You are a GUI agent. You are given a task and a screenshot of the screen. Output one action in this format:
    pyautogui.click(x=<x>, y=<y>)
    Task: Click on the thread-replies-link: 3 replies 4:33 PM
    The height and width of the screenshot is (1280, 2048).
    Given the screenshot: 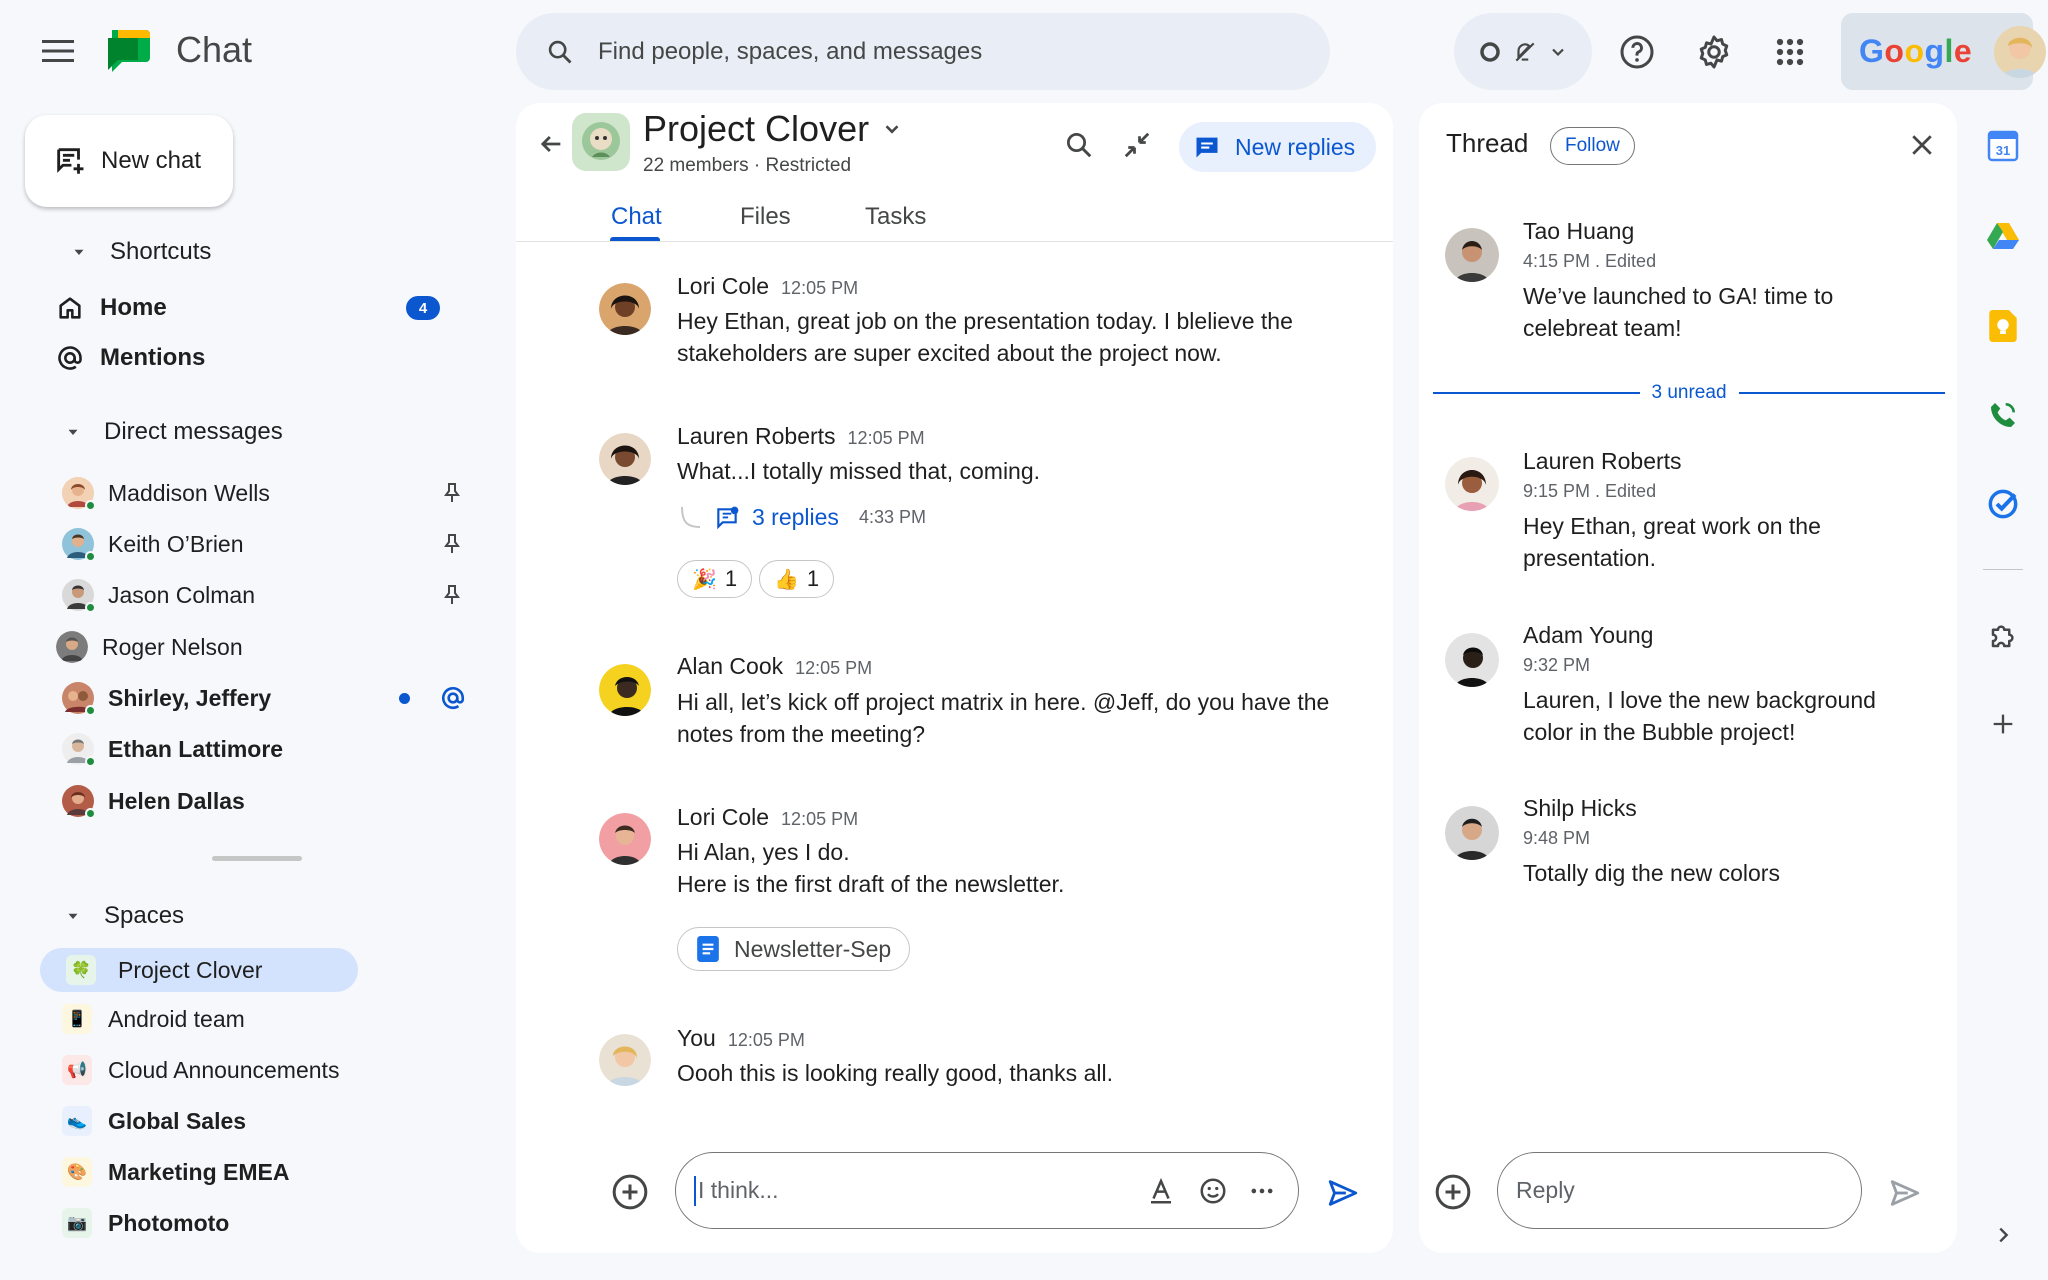 What is the action you would take?
    pyautogui.click(x=803, y=517)
    